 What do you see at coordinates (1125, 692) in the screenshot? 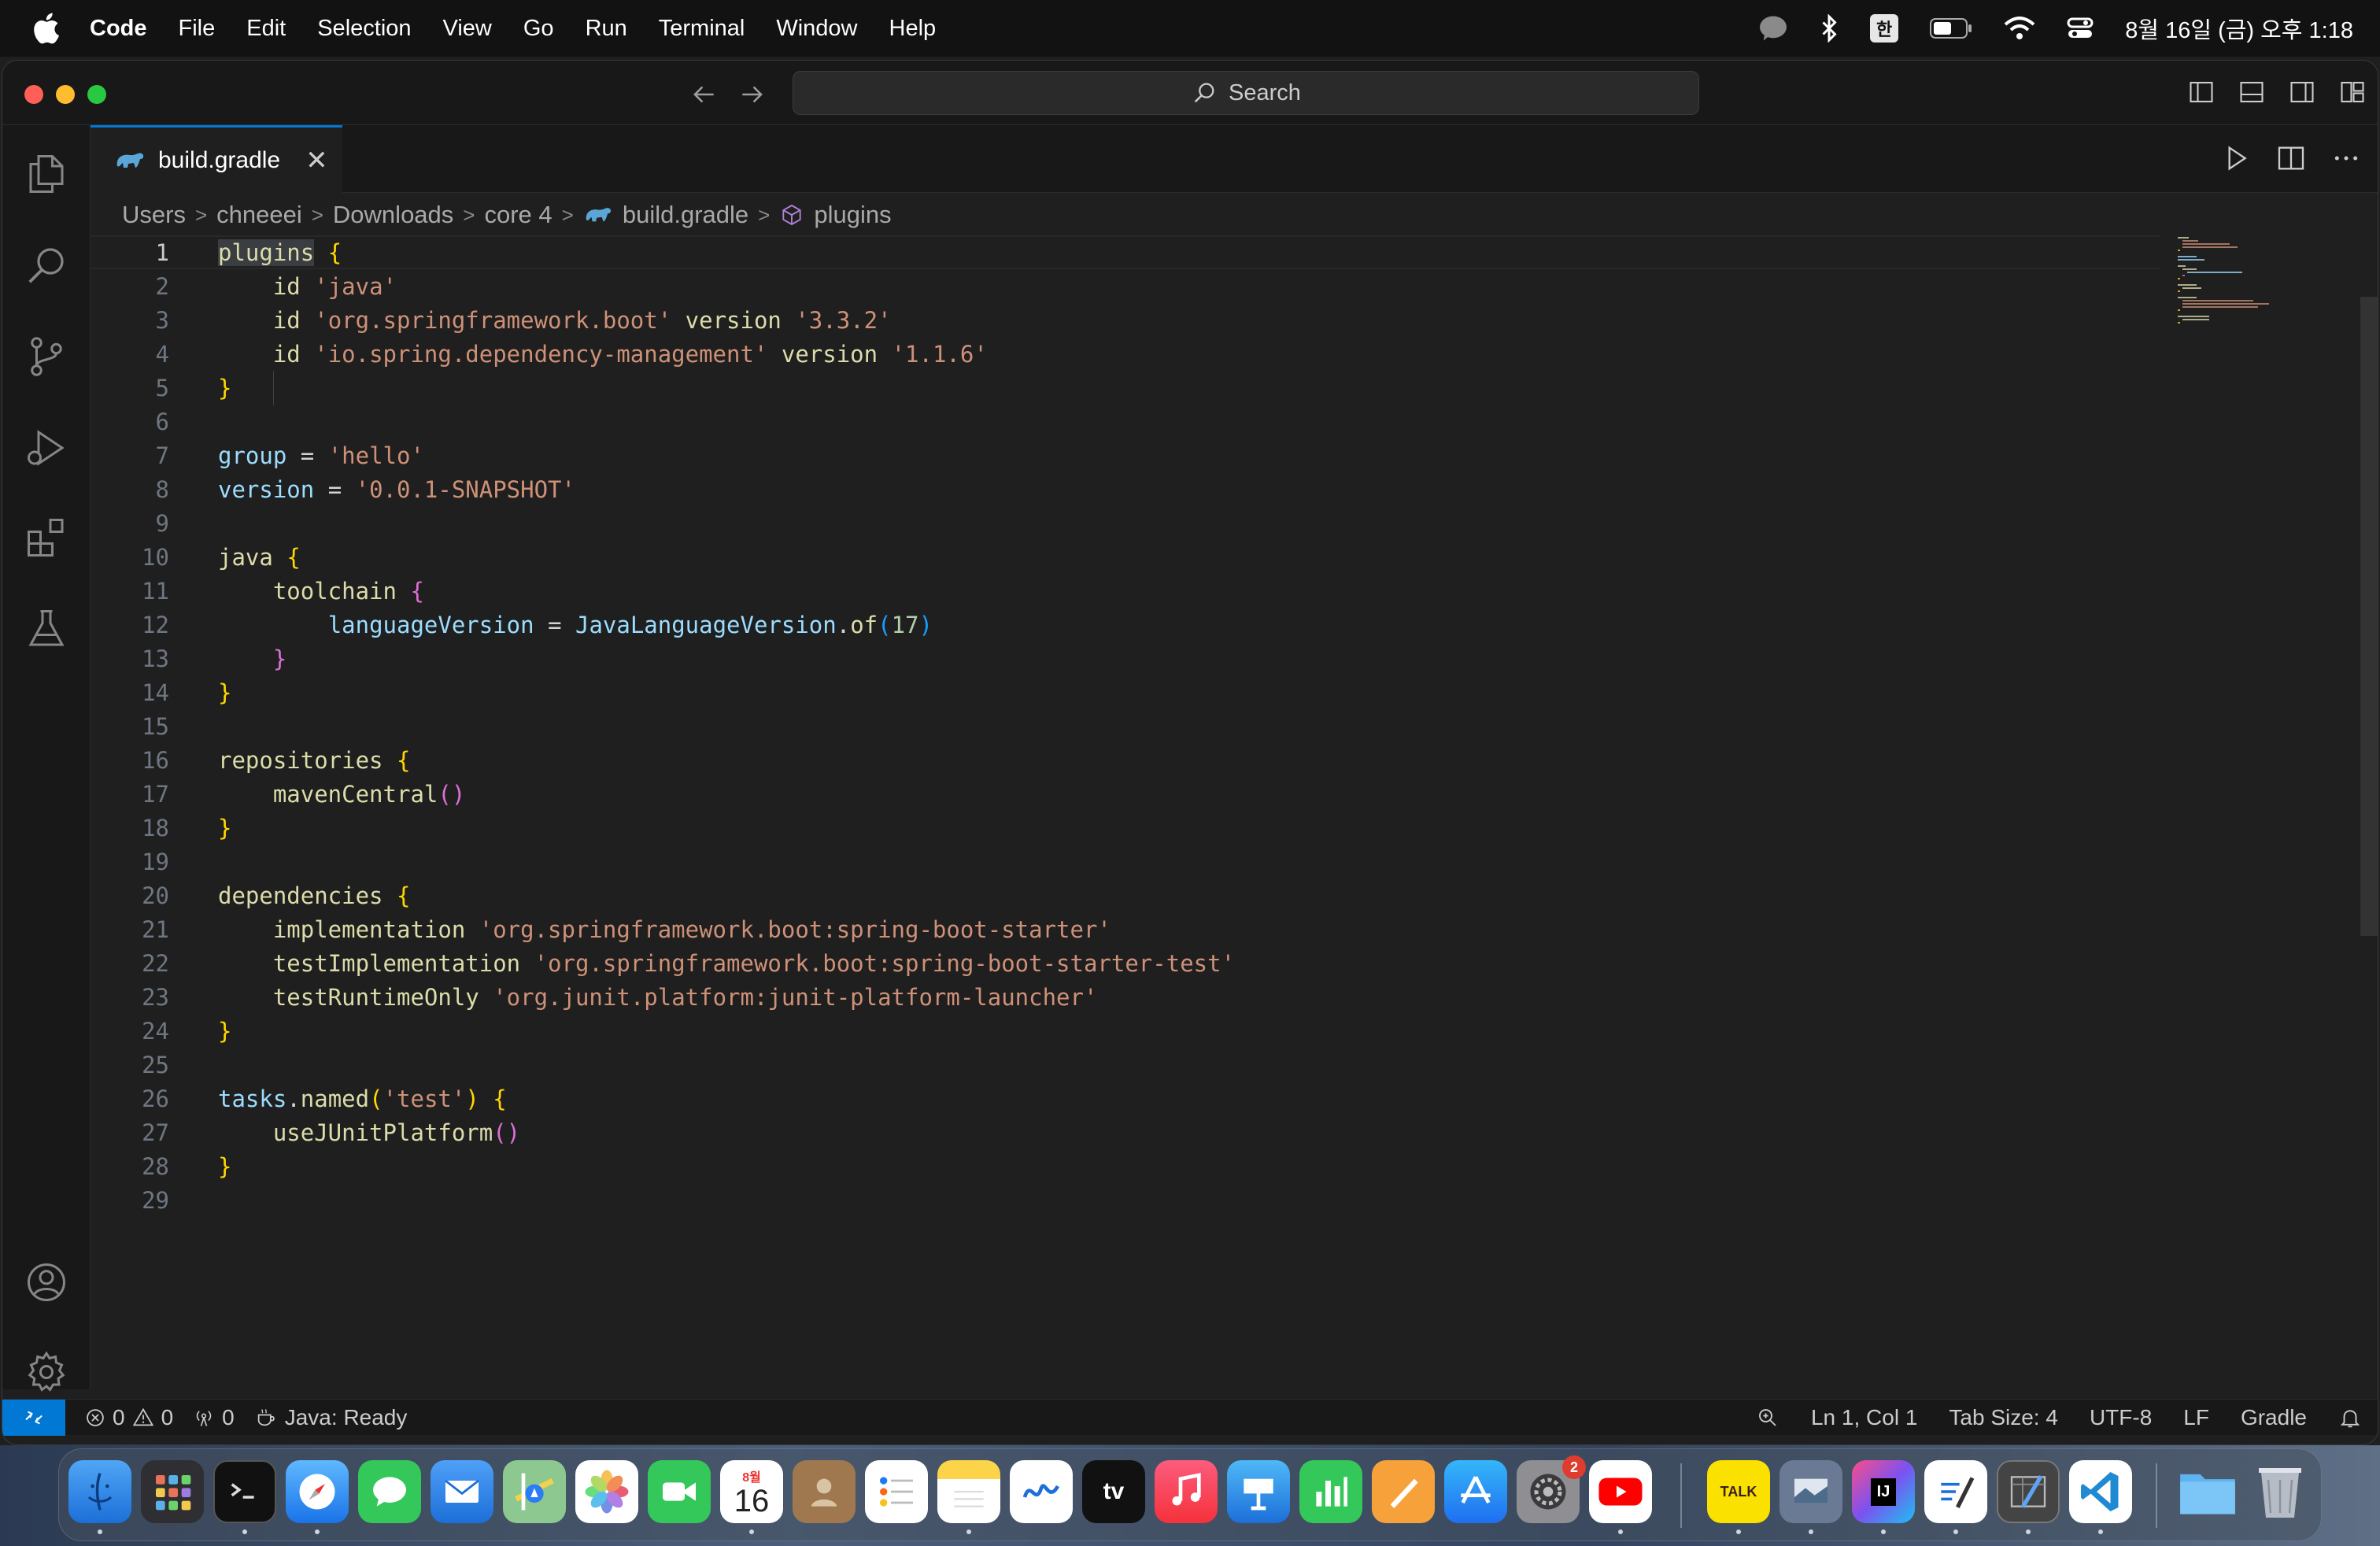
I see `code-line-14: 14 }` at bounding box center [1125, 692].